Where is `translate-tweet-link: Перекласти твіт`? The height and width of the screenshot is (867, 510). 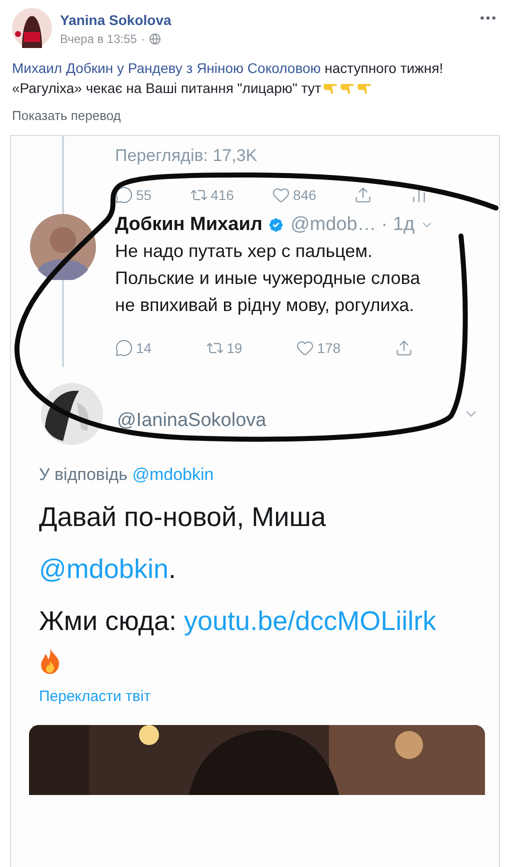 translate-tweet-link: Перекласти твіт is located at coordinates (95, 696).